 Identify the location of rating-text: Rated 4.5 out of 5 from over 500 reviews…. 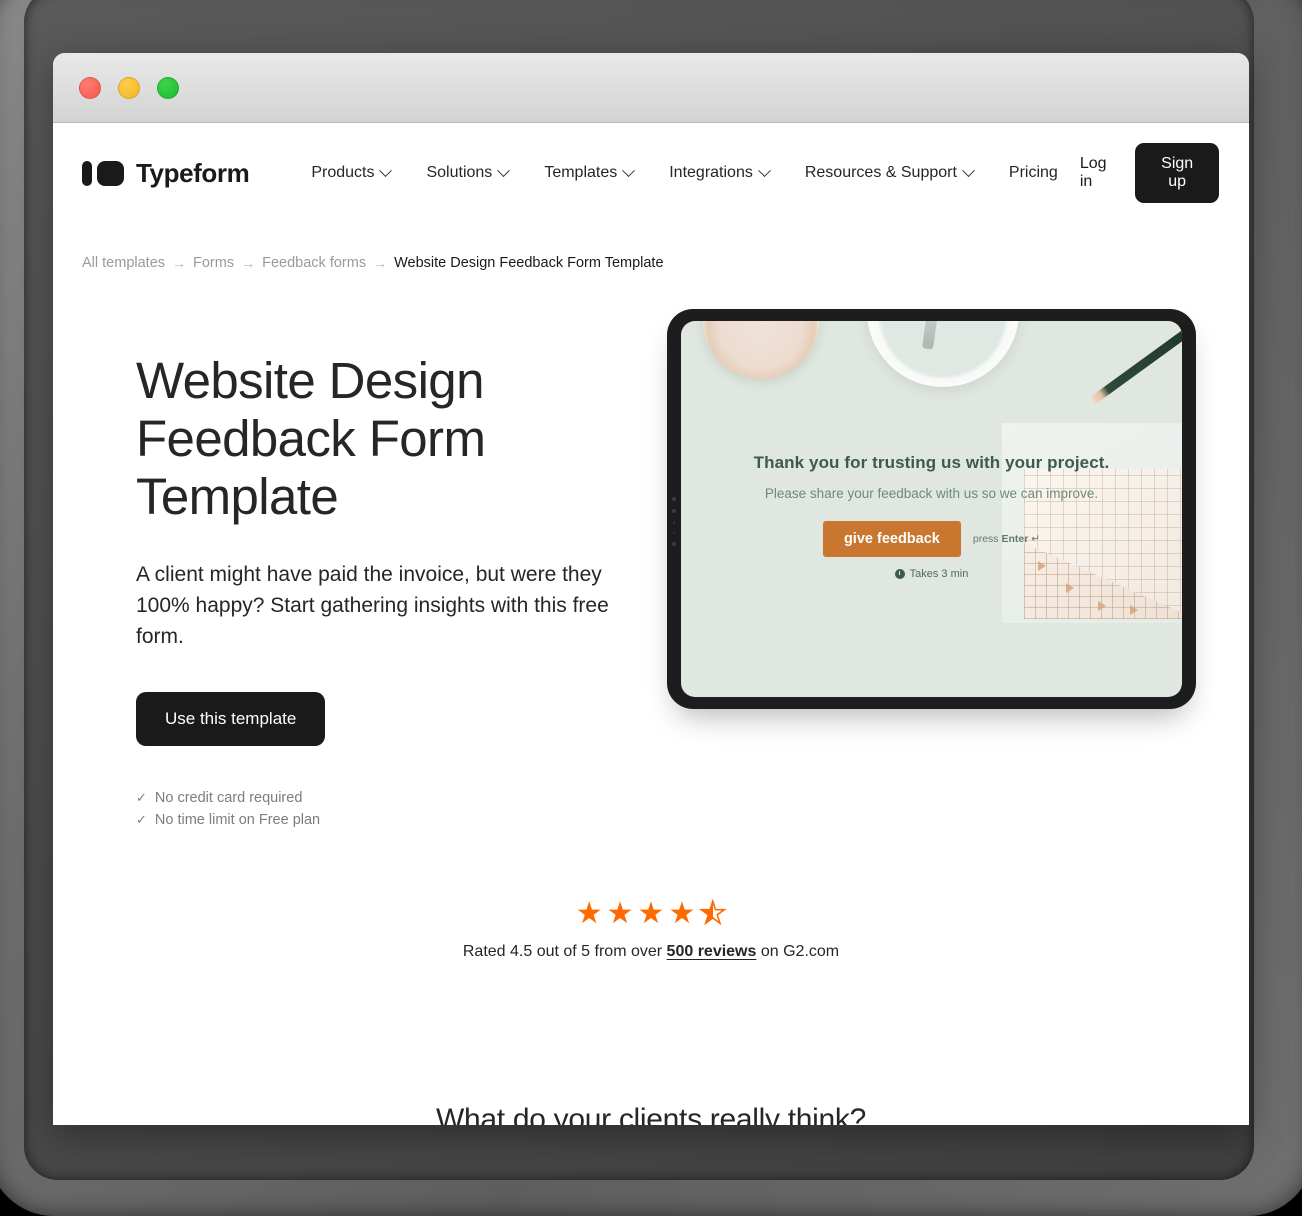
(651, 952).